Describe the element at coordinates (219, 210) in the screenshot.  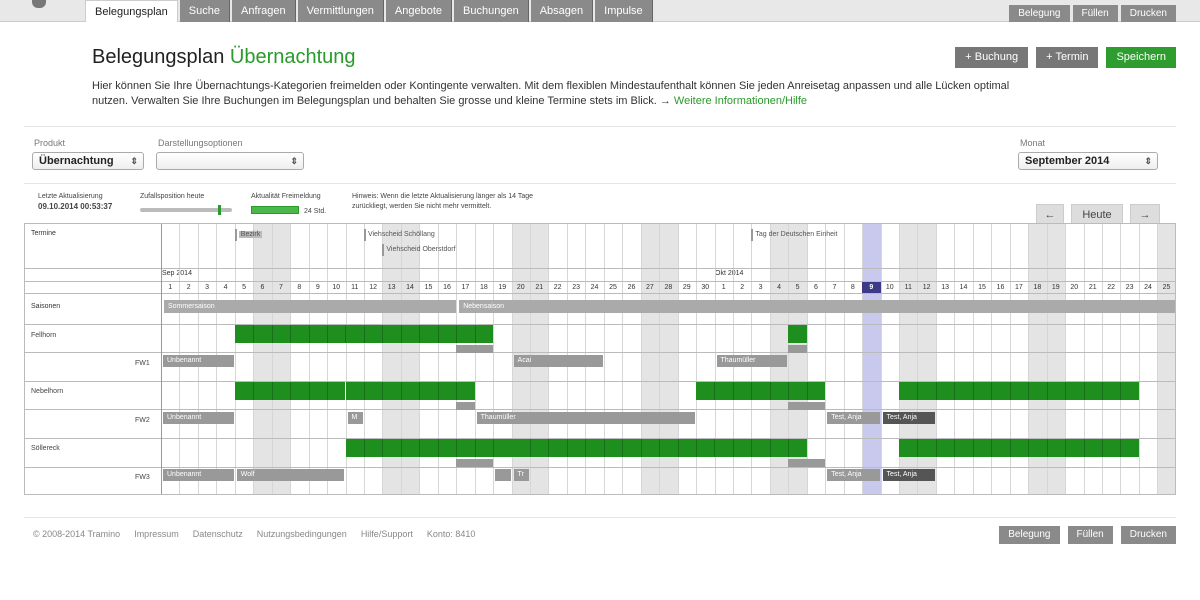
I see `slider-knob` at that location.